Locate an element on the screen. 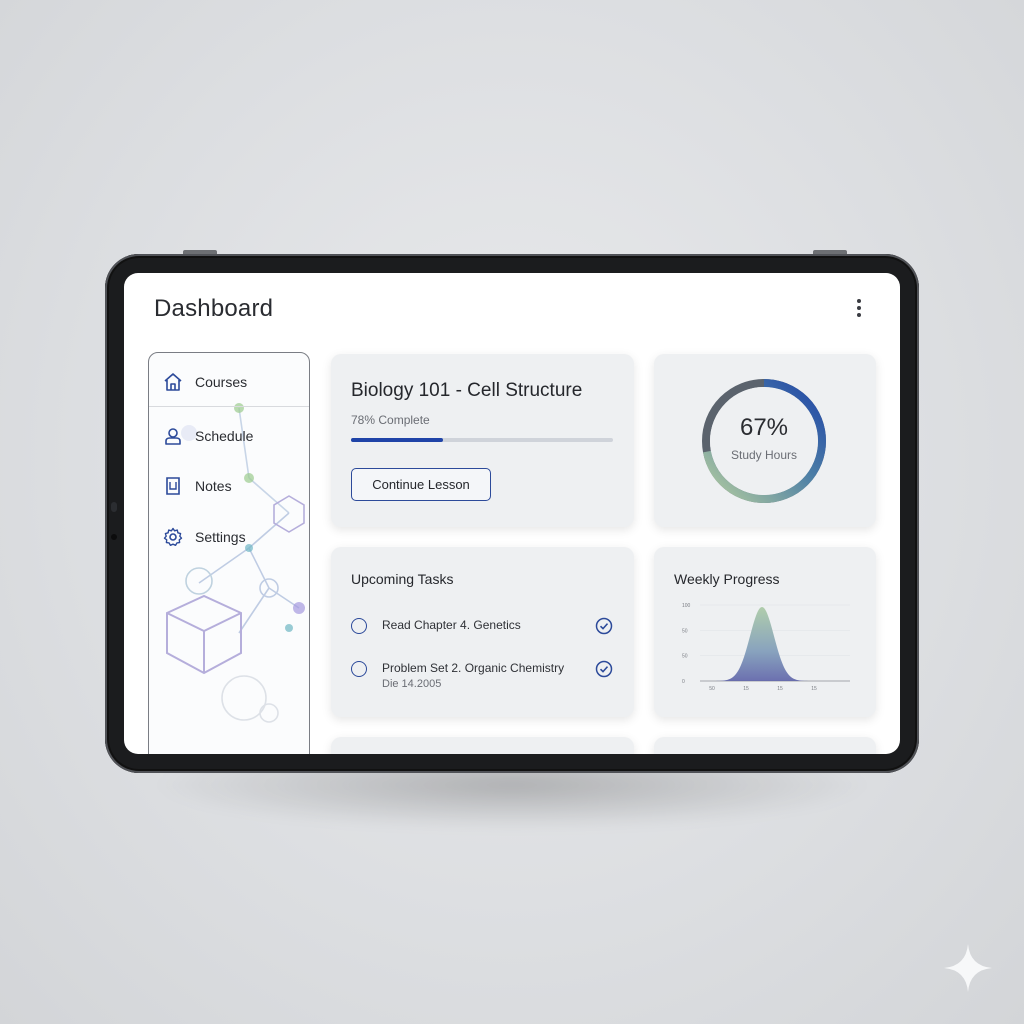 The image size is (1024, 1024). course-progress-fill is located at coordinates (397, 440).